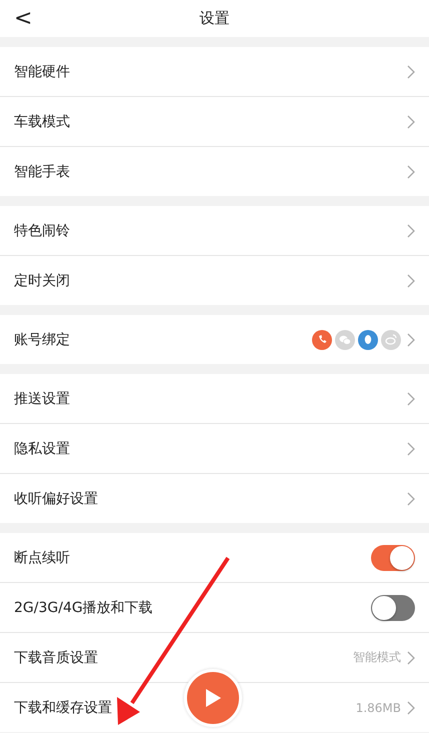  I want to click on penguin-account-icon, so click(368, 340).